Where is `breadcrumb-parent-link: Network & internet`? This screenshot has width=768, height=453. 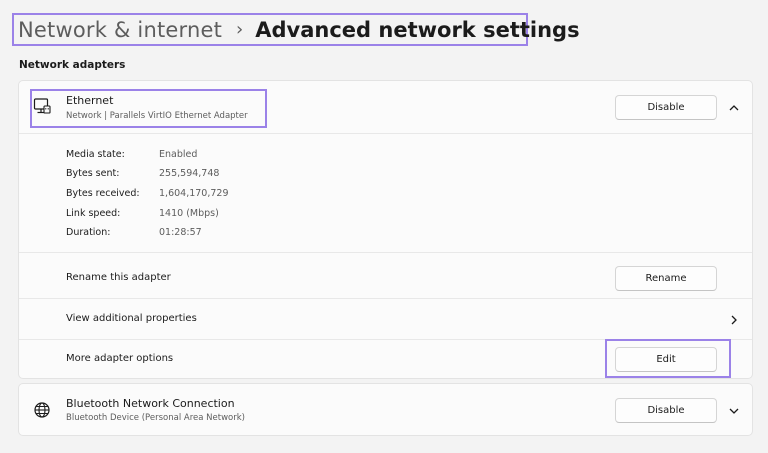 breadcrumb-parent-link: Network & internet is located at coordinates (120, 30).